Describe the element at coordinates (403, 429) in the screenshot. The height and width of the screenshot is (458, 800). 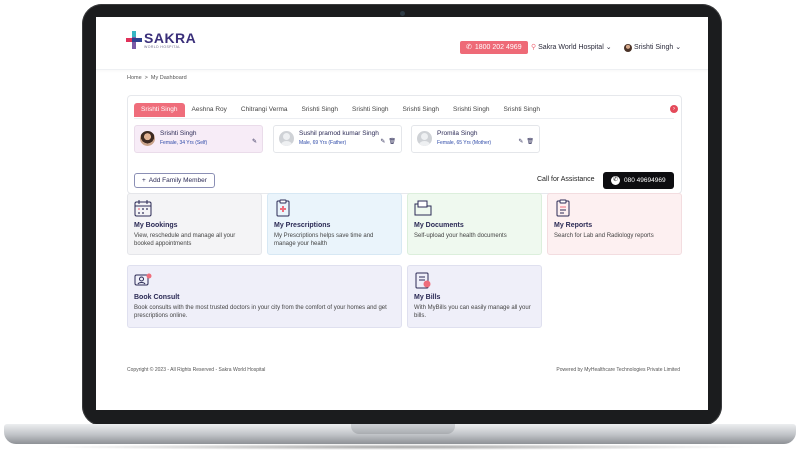
I see `laptop-notch` at that location.